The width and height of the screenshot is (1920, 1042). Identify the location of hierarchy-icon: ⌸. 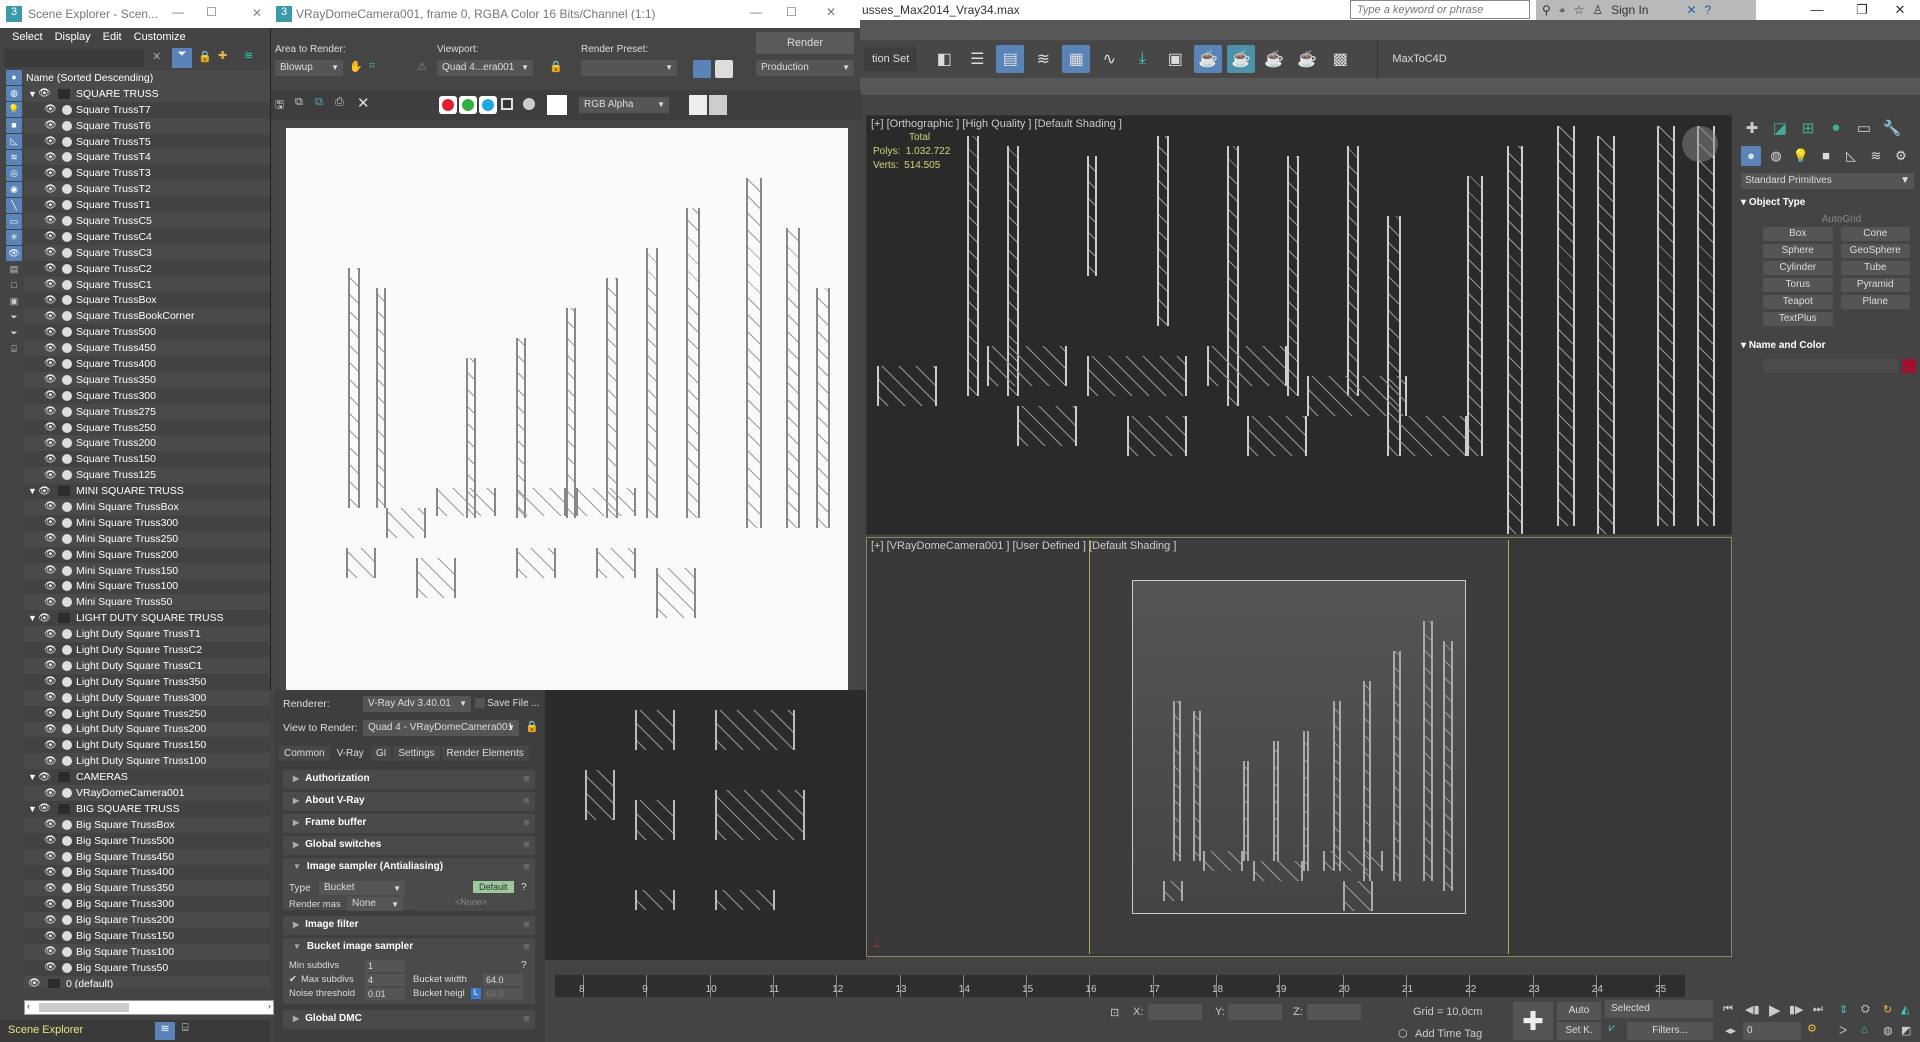
(14, 349).